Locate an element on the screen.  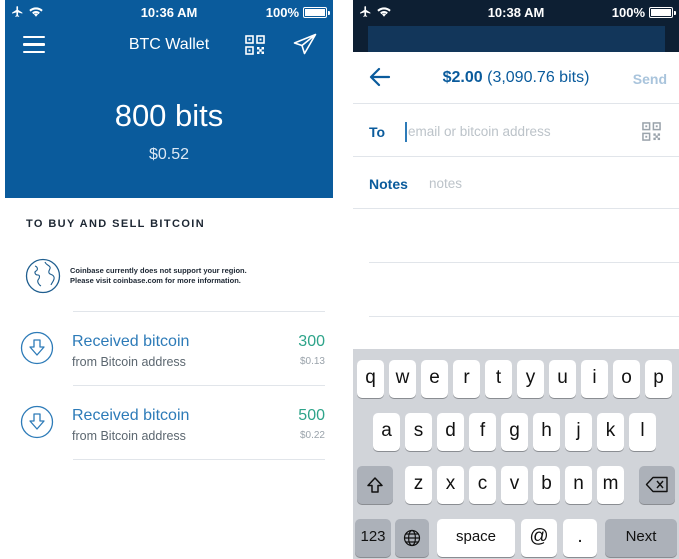
key-p: p is located at coordinates (658, 379).